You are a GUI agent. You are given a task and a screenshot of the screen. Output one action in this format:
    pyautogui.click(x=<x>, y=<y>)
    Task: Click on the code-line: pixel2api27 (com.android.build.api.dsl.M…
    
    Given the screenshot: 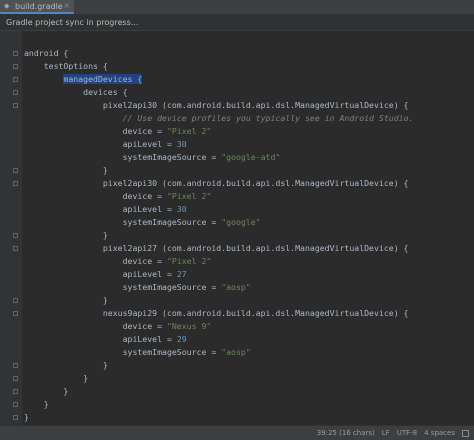 What is the action you would take?
    pyautogui.click(x=216, y=248)
    